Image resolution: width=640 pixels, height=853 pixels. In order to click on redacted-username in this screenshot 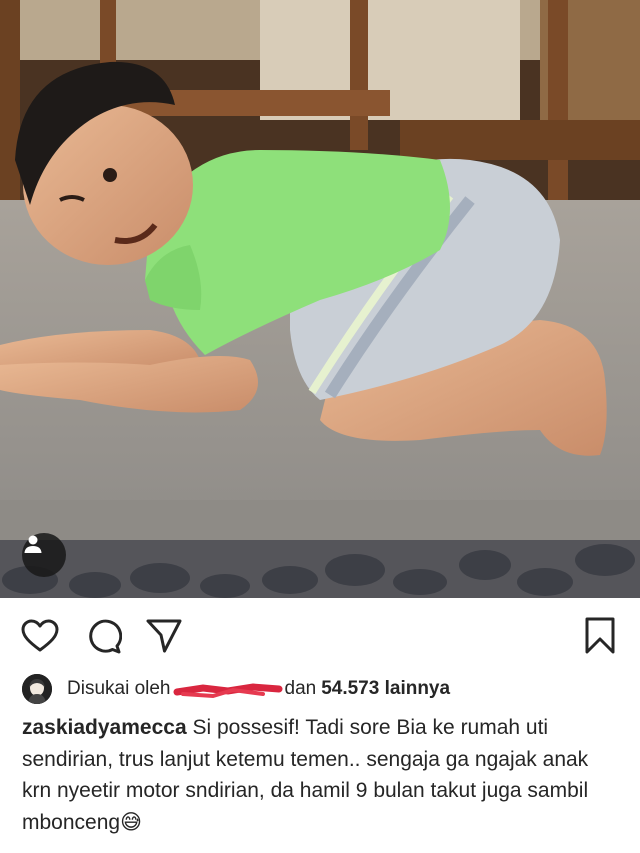, I will do `click(228, 689)`.